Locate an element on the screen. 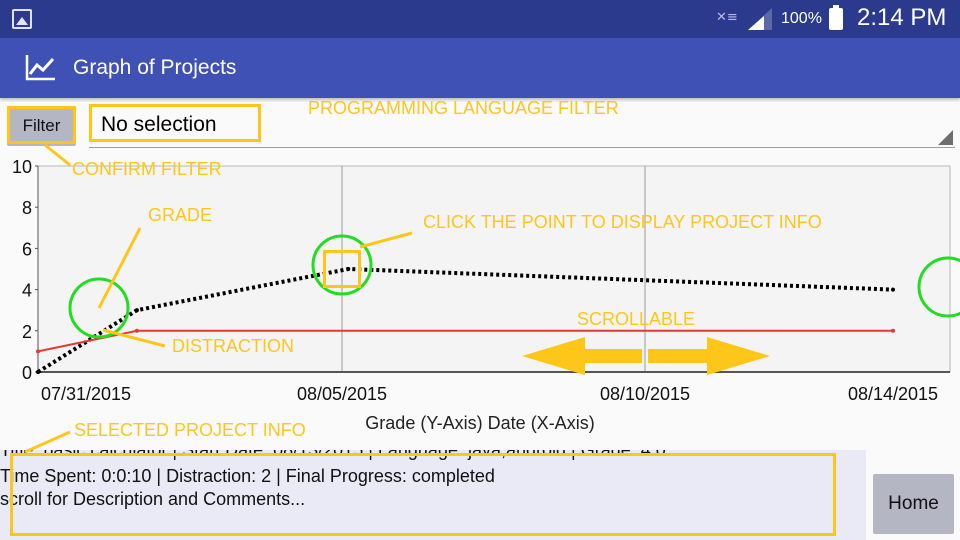  battery-percent: 100% is located at coordinates (801, 18).